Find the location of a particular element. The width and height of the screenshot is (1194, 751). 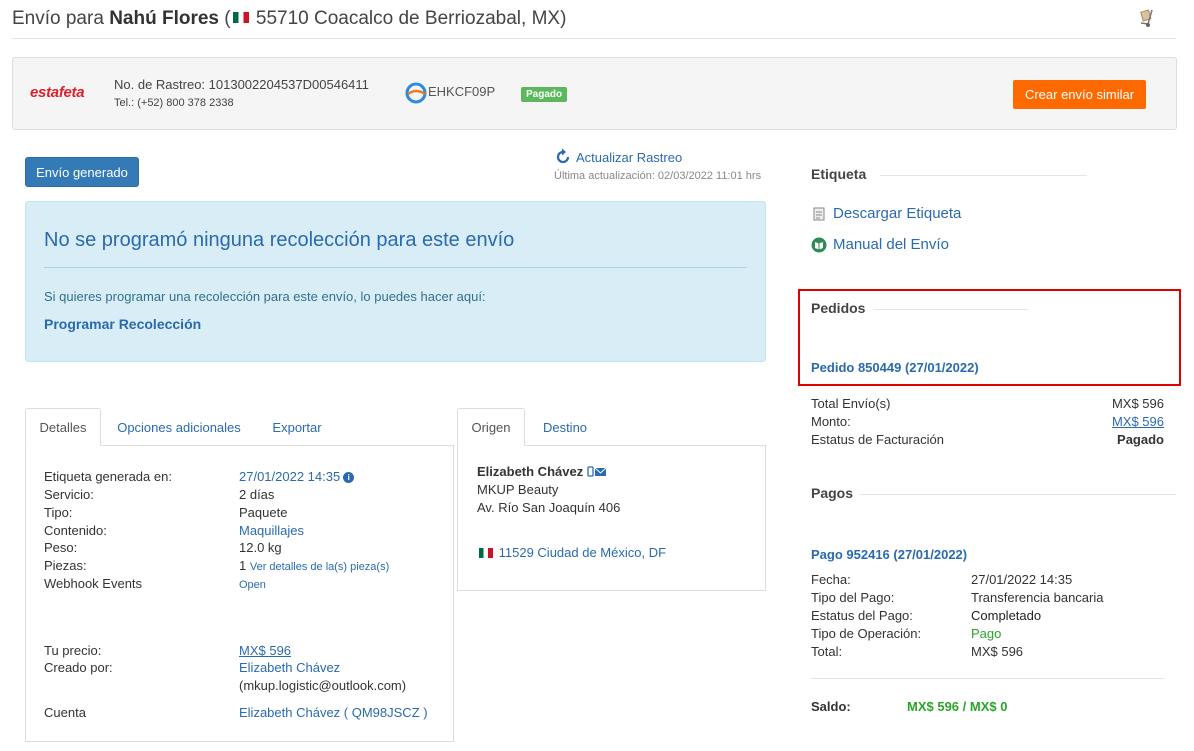

paid-badge: Pagado is located at coordinates (544, 94).